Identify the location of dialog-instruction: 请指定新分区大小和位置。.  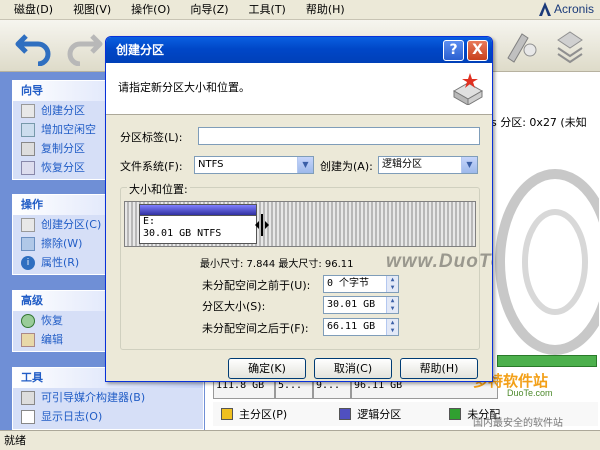
(184, 87).